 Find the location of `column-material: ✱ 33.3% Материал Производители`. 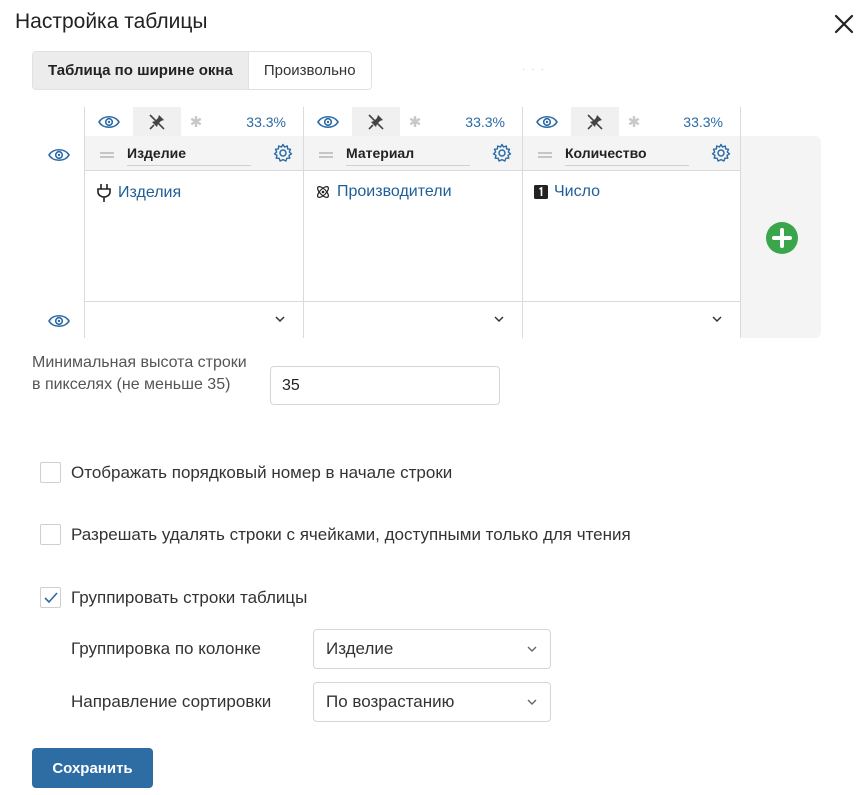

column-material: ✱ 33.3% Материал Производители is located at coordinates (412, 222).